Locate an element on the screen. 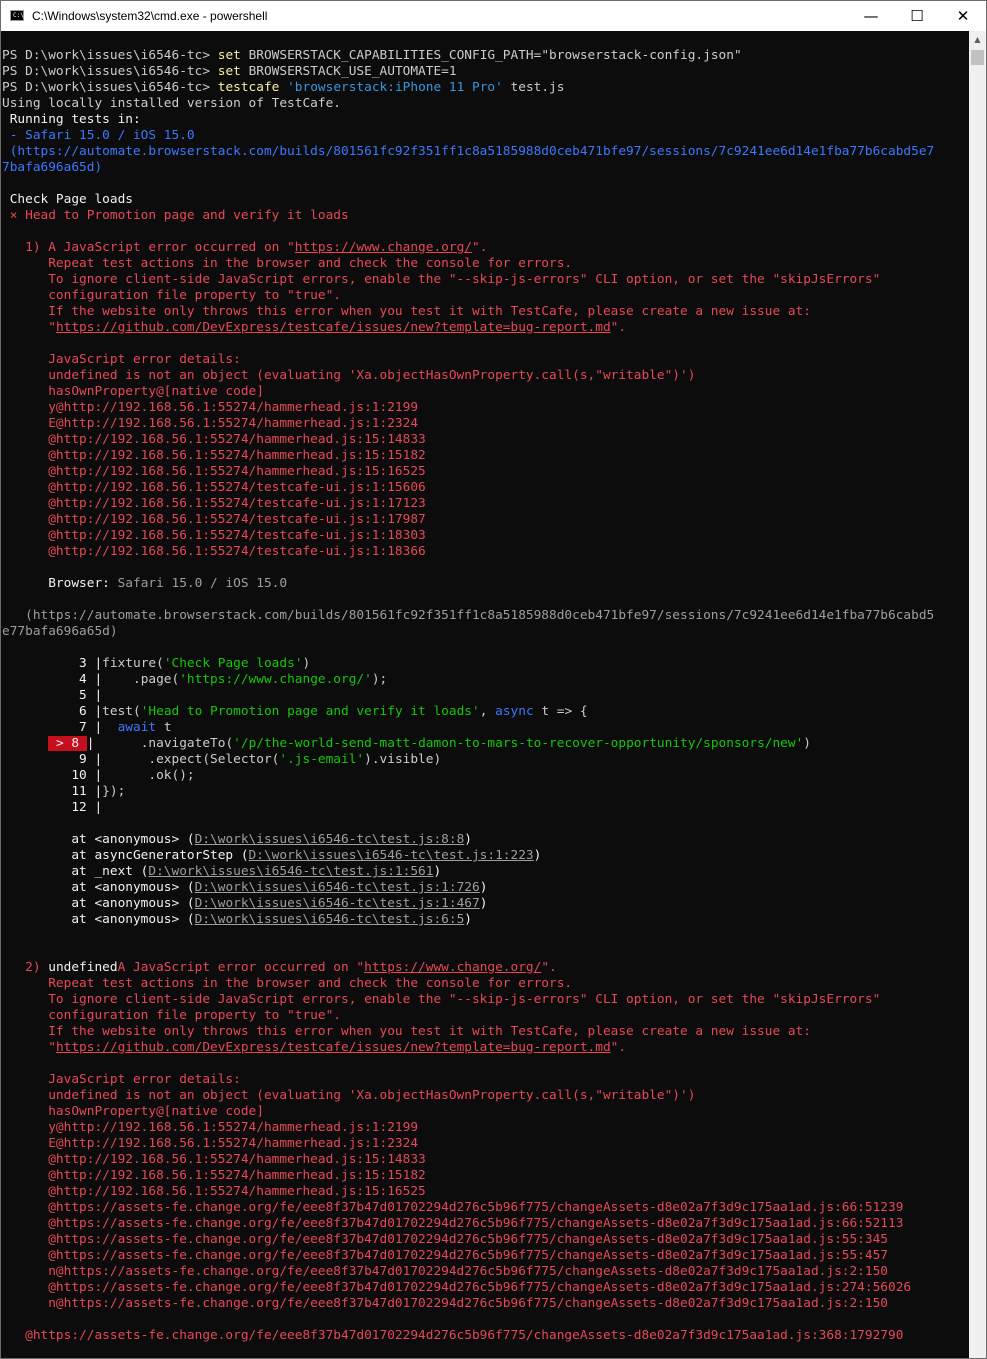 The image size is (987, 1359). console-line: 3 |fixture('Check Page loads') is located at coordinates (156, 664).